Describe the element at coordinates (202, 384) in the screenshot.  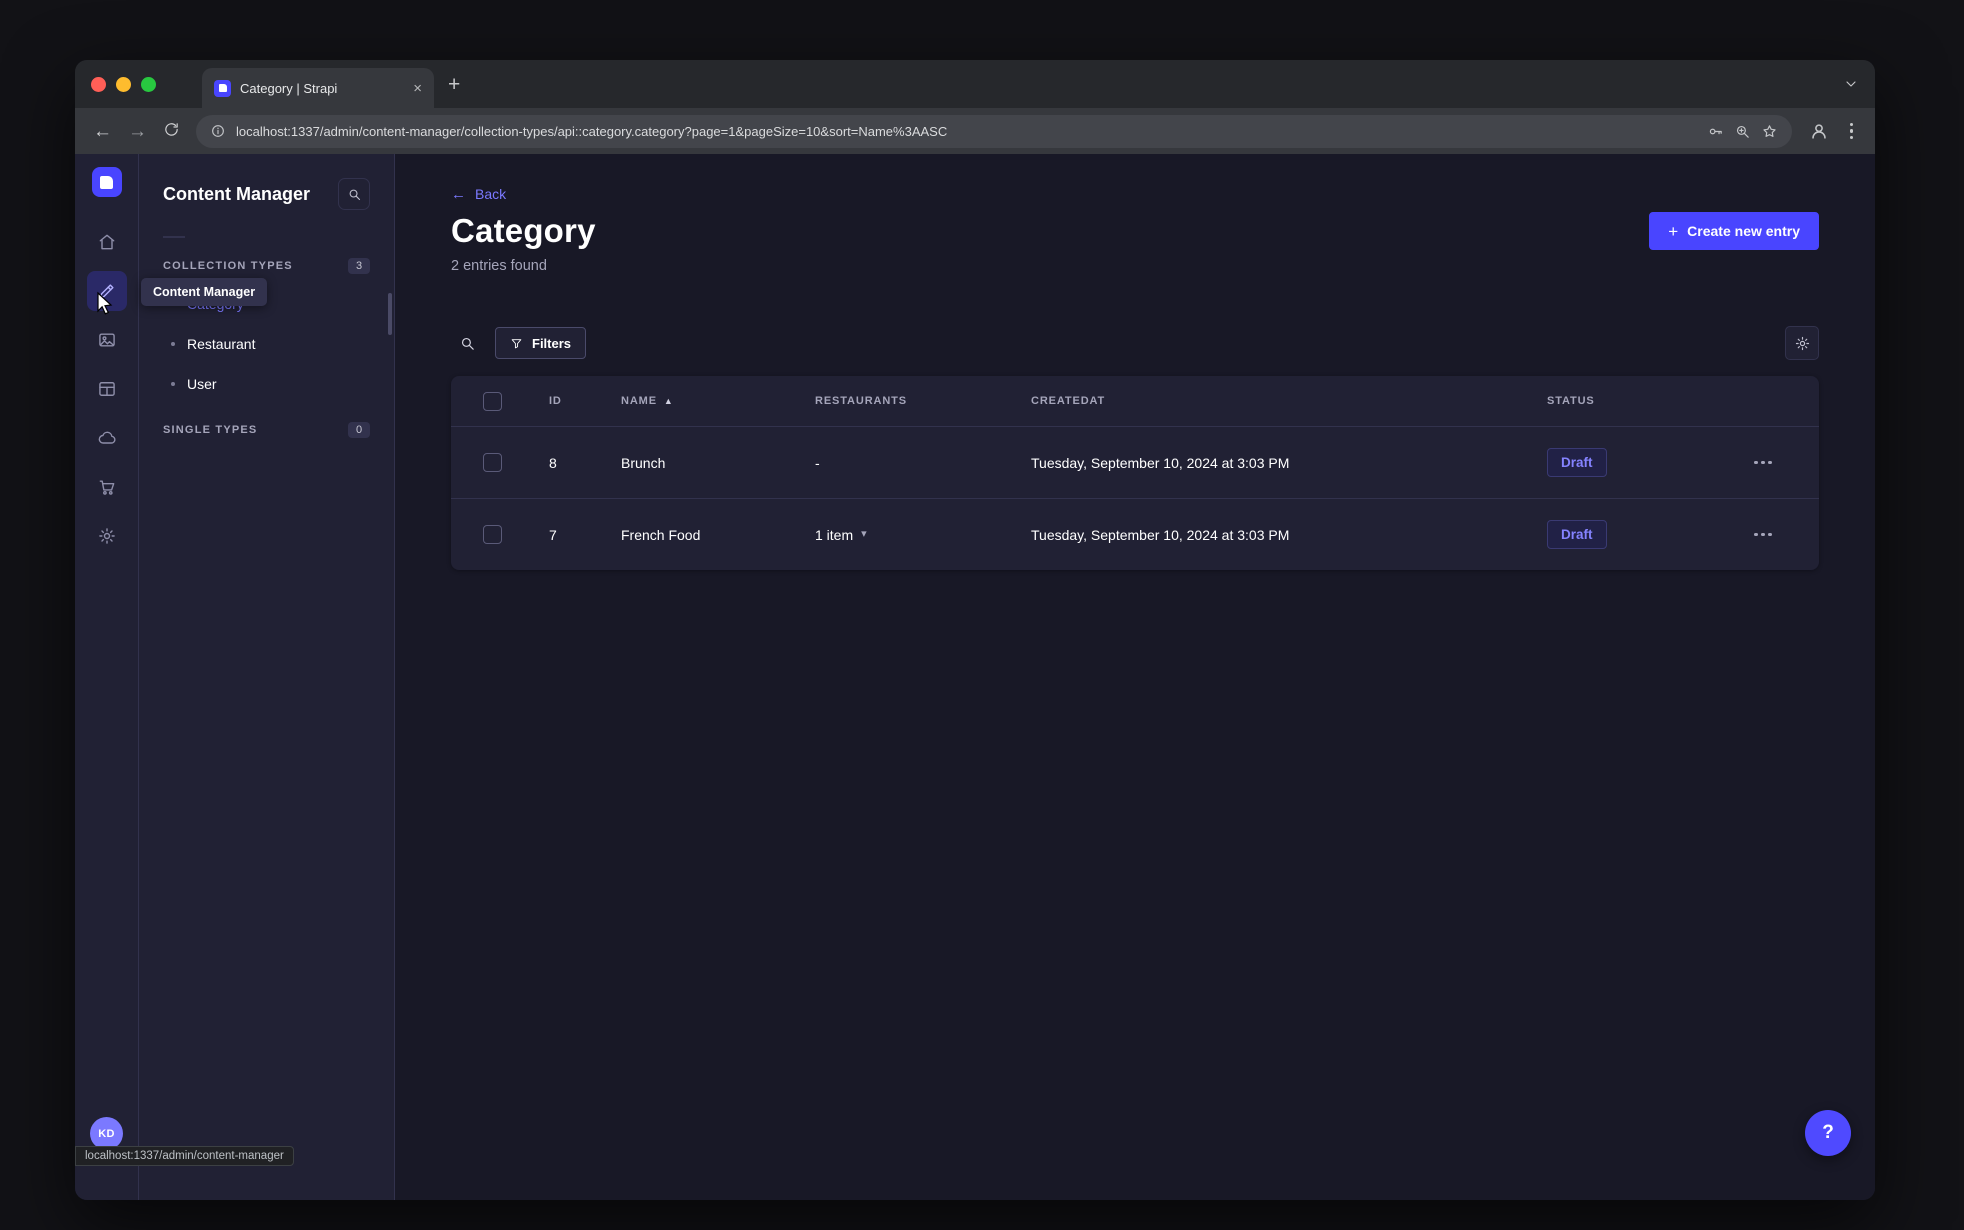
I see `subnav-item-label: User` at that location.